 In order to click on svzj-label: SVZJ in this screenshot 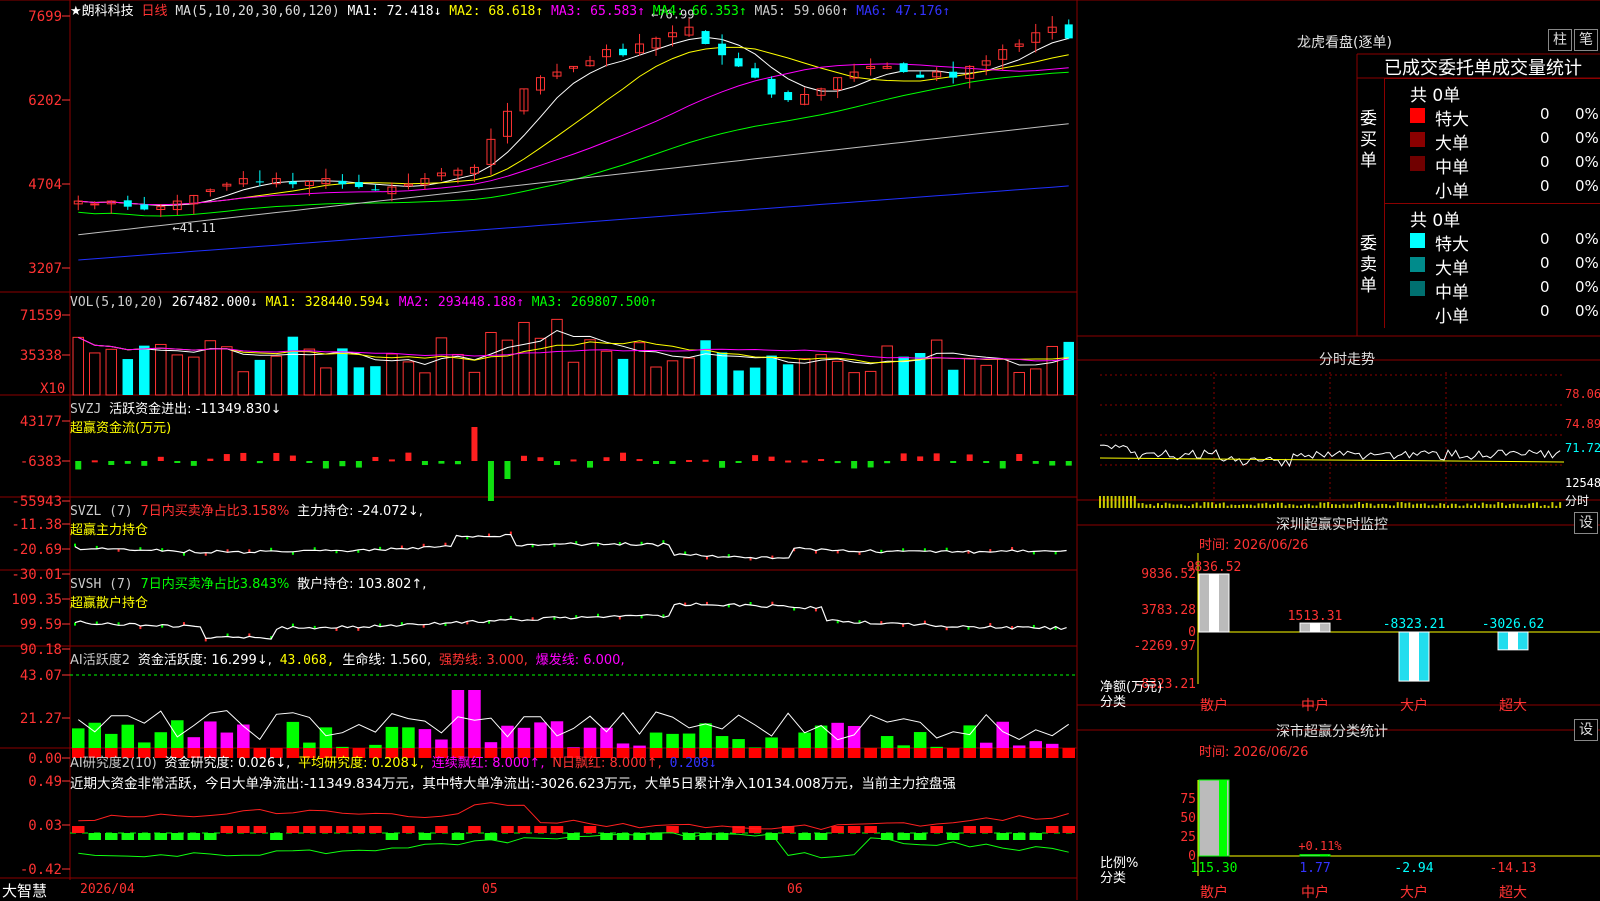, I will do `click(86, 409)`.